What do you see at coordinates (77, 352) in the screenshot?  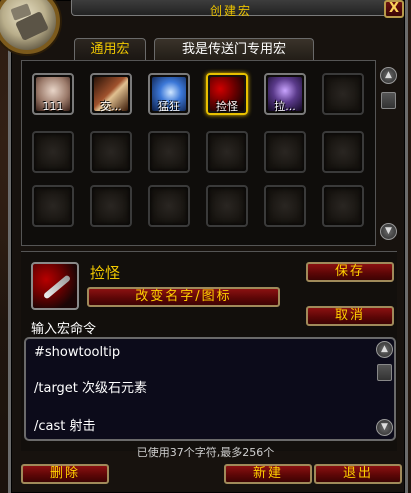 I see `macro-line: #showtooltip` at bounding box center [77, 352].